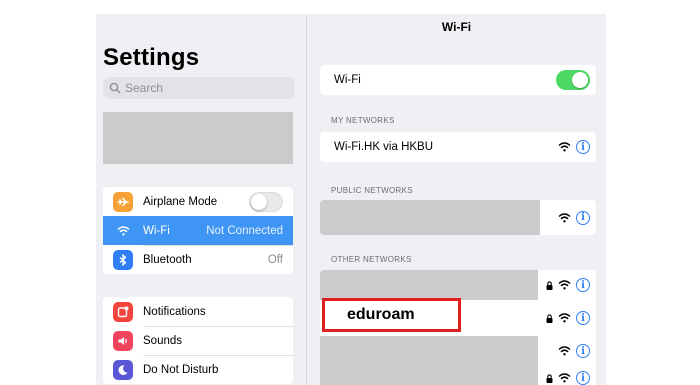 This screenshot has height=385, width=700. What do you see at coordinates (156, 230) in the screenshot?
I see `sidebar-item-label: Wi-Fi` at bounding box center [156, 230].